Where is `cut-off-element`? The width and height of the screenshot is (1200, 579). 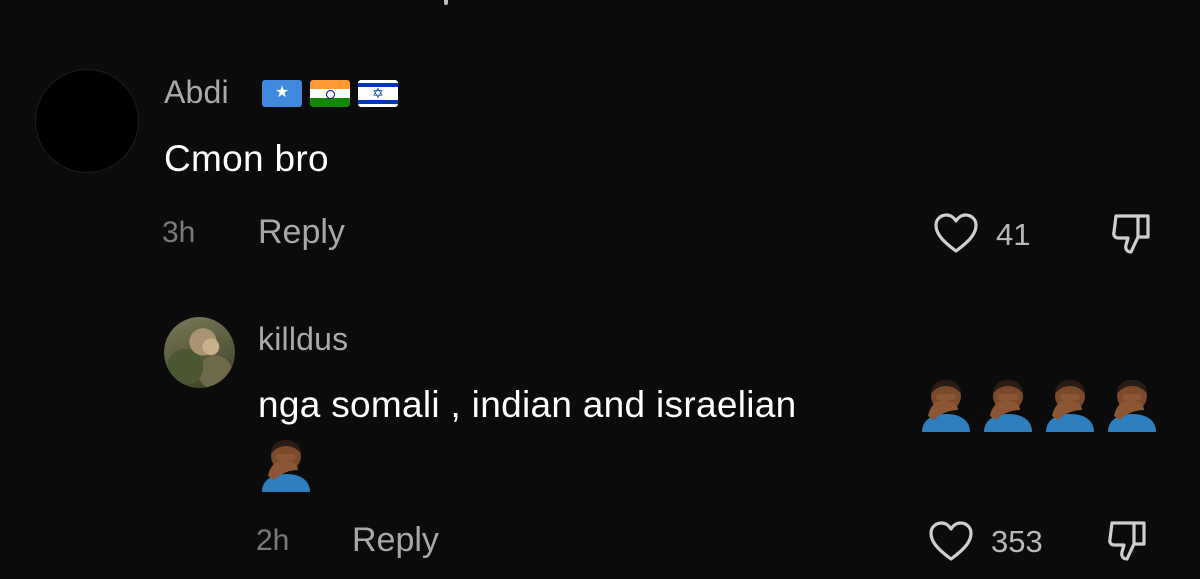 cut-off-element is located at coordinates (446, 2).